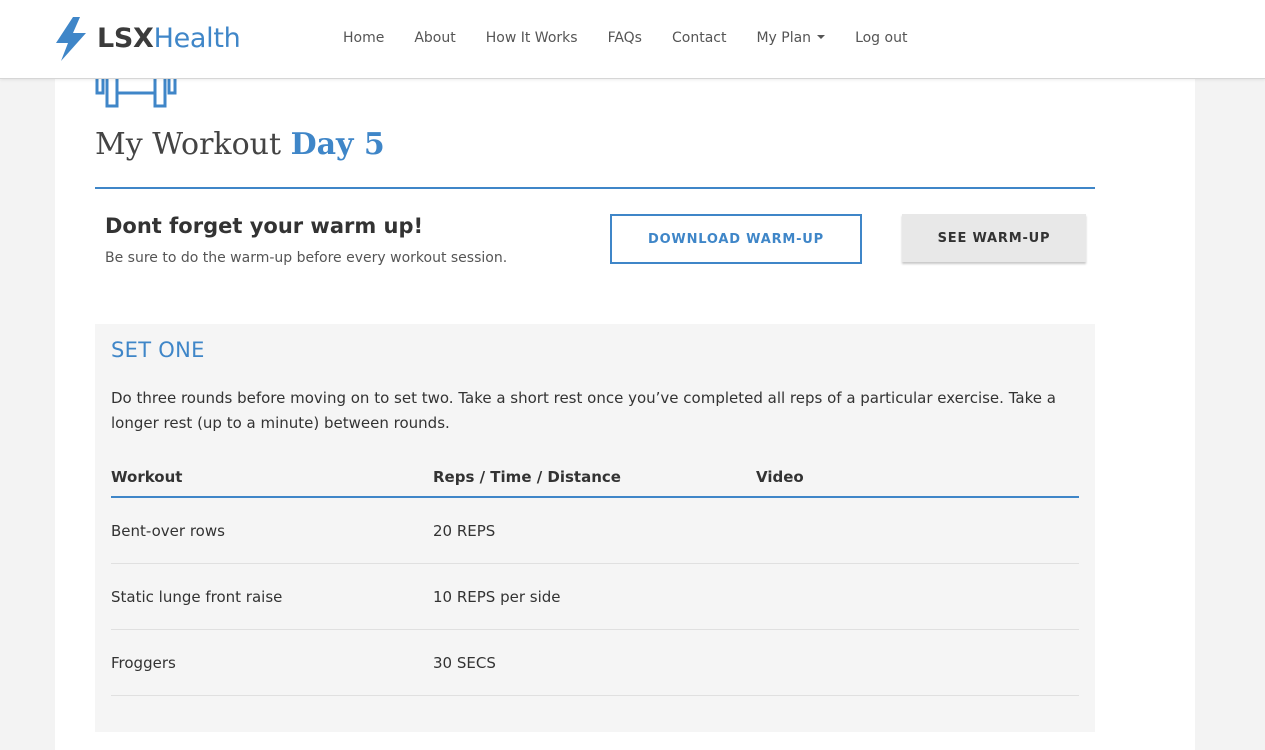  What do you see at coordinates (625, 38) in the screenshot?
I see `nav-faqs: FAQs` at bounding box center [625, 38].